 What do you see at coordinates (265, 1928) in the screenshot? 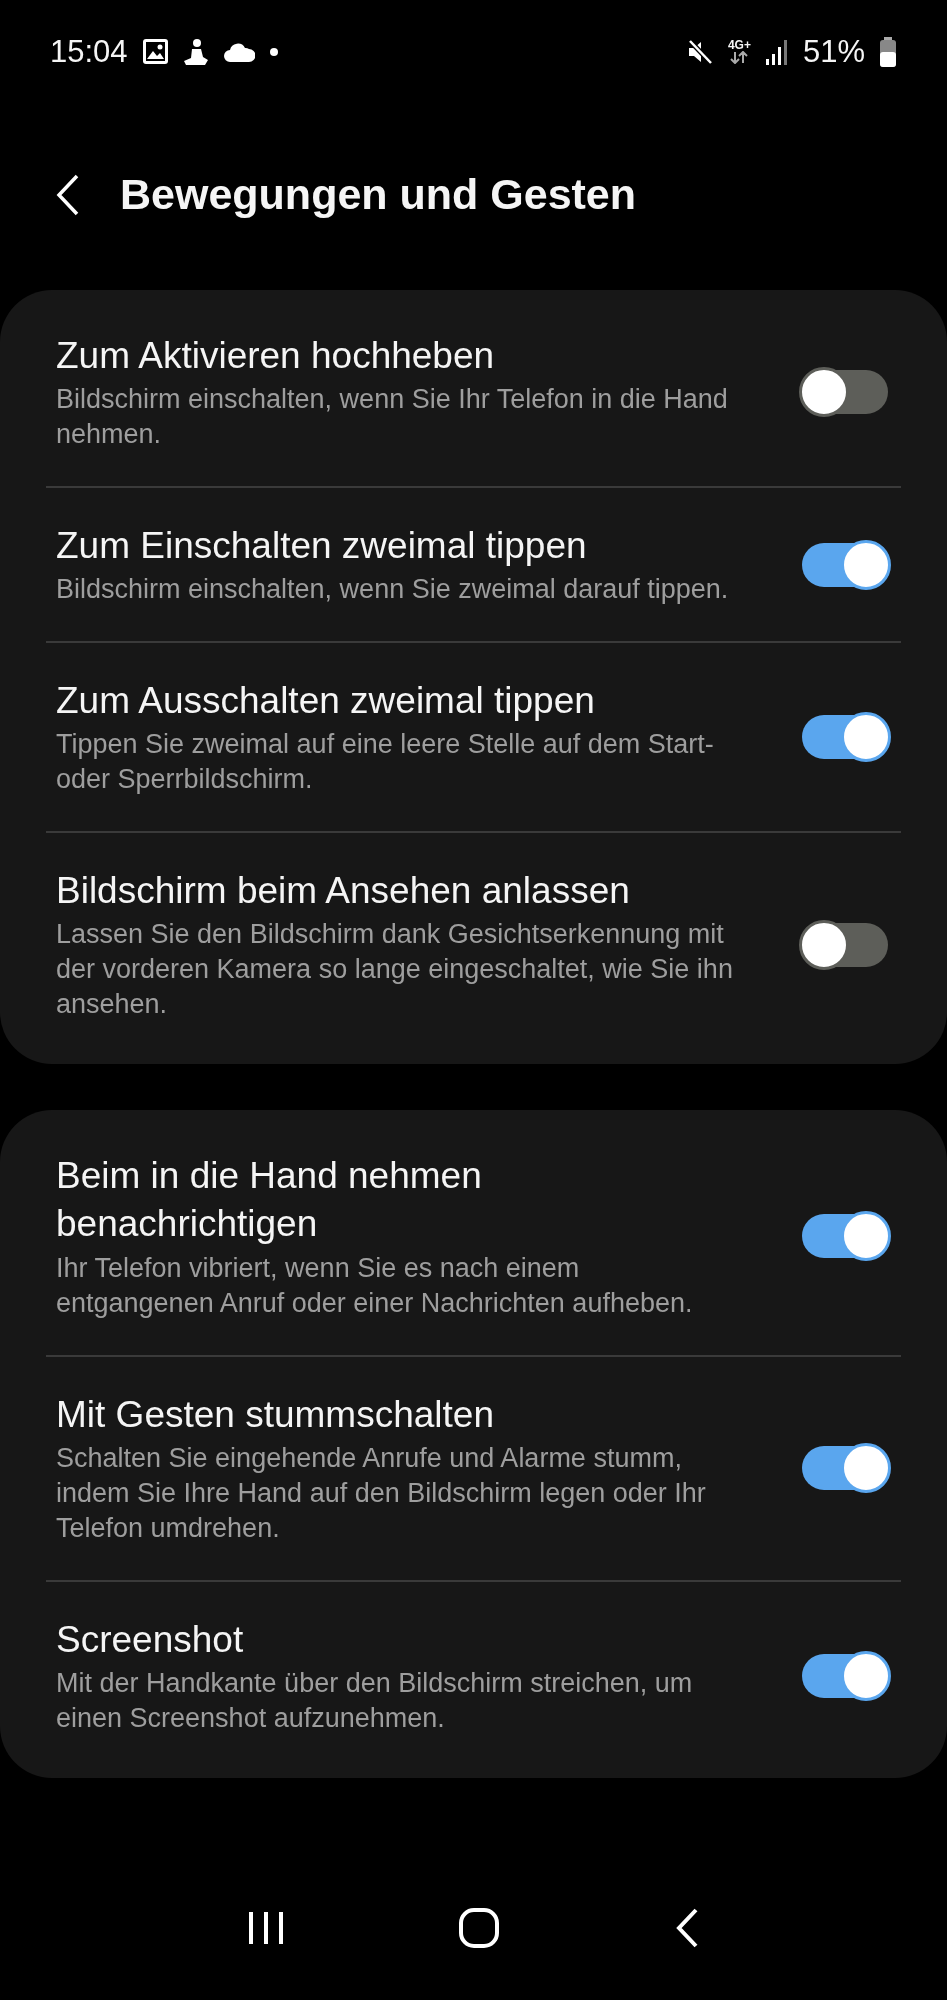
I see `recent-apps-button` at bounding box center [265, 1928].